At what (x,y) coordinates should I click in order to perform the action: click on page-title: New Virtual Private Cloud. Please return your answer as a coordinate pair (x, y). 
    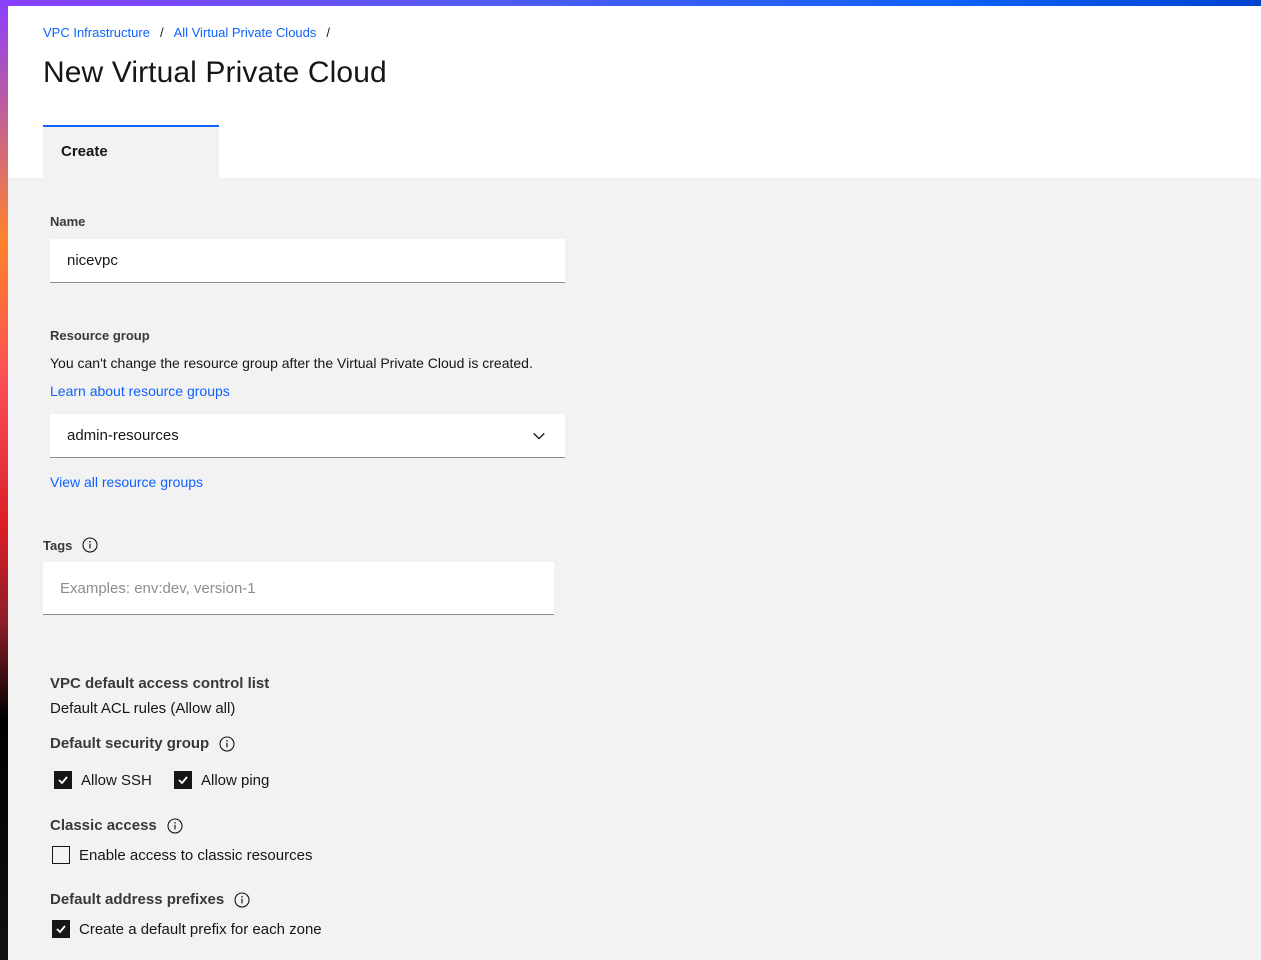
    Looking at the image, I should click on (215, 72).